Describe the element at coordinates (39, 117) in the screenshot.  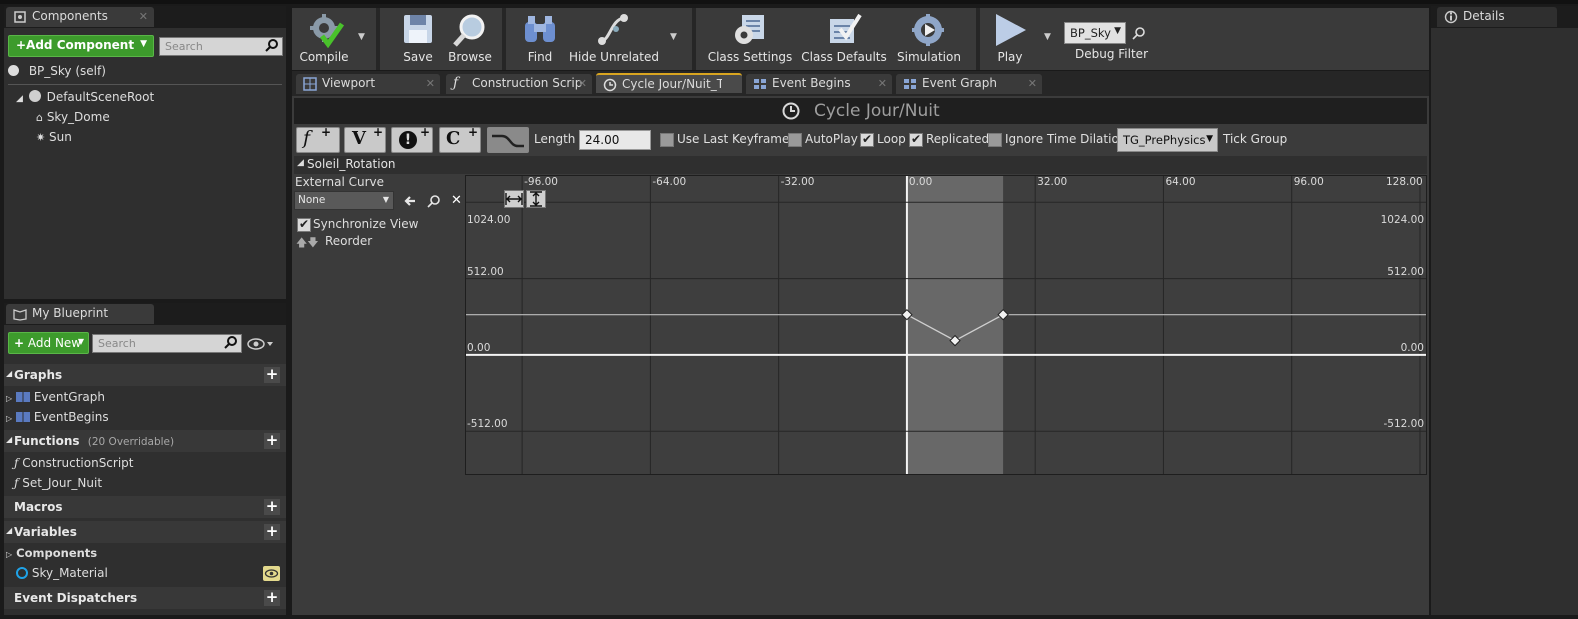
I see `static-mesh-icon: ⌂` at that location.